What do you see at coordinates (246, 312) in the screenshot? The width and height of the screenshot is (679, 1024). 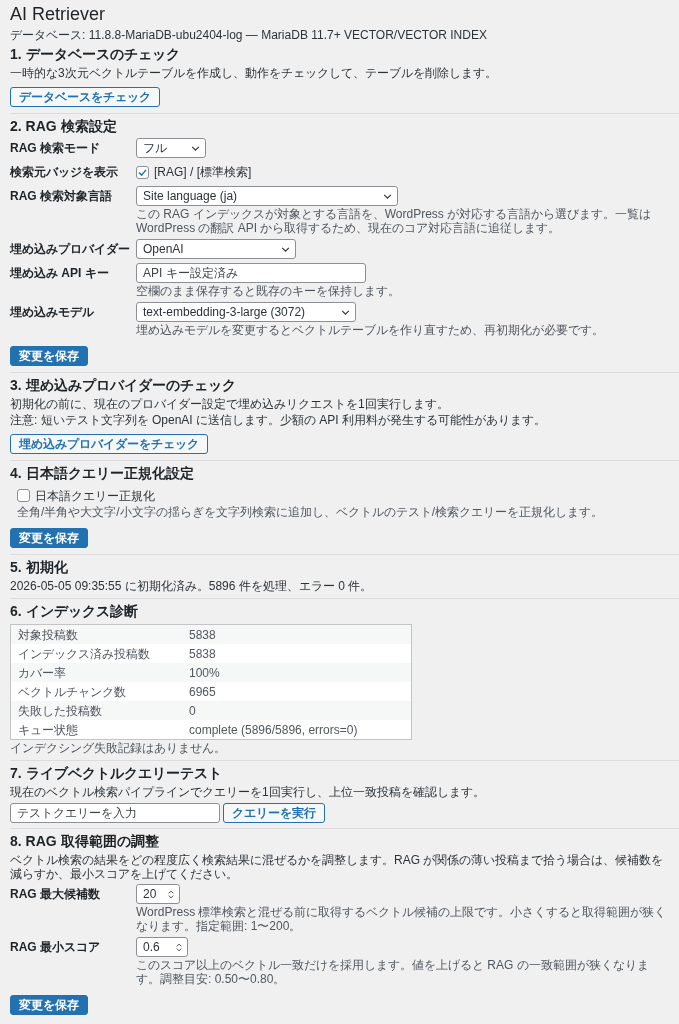 I see `select-field: text-embedding-3-large (3072)` at bounding box center [246, 312].